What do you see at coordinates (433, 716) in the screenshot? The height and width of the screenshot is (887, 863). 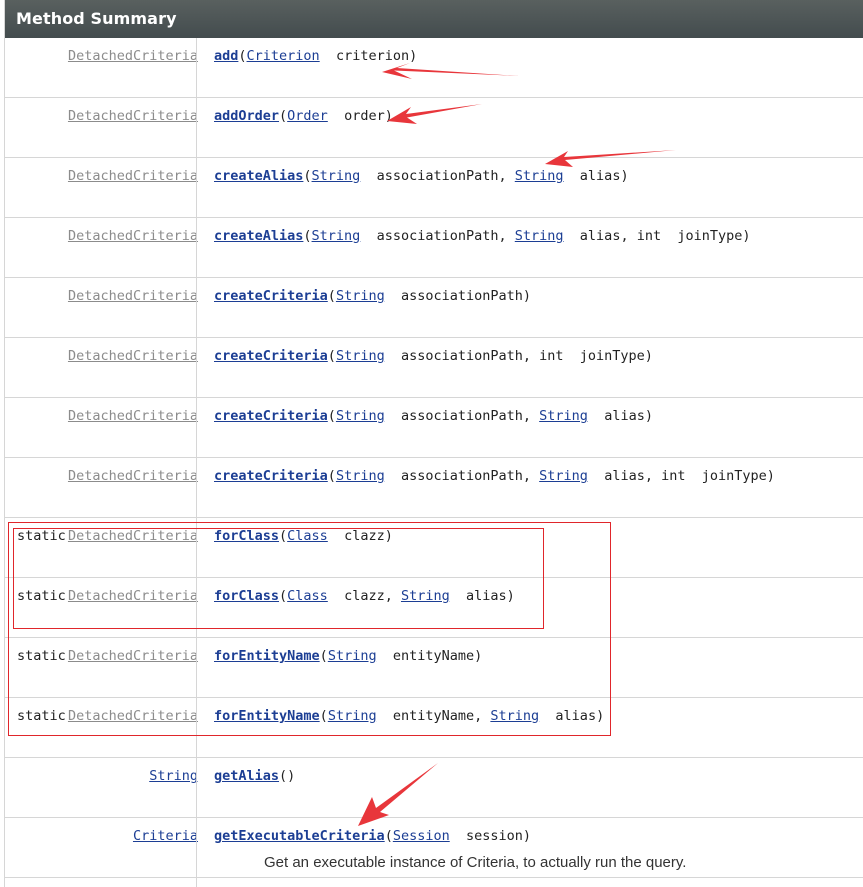 I see `param-text: entityName,` at bounding box center [433, 716].